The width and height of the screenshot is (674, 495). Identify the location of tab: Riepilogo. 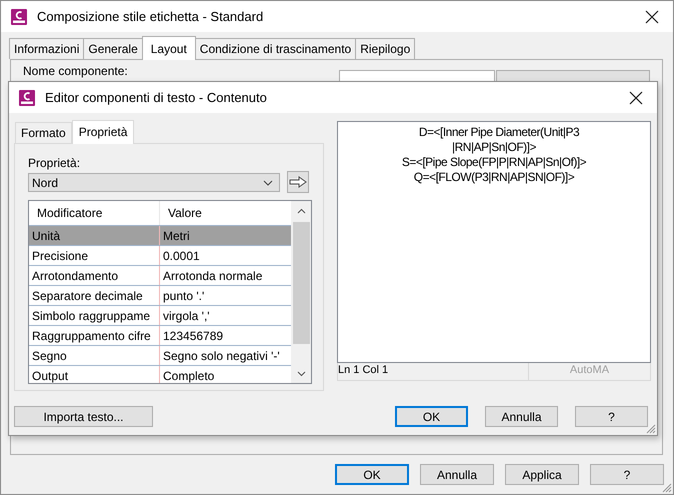
(385, 48).